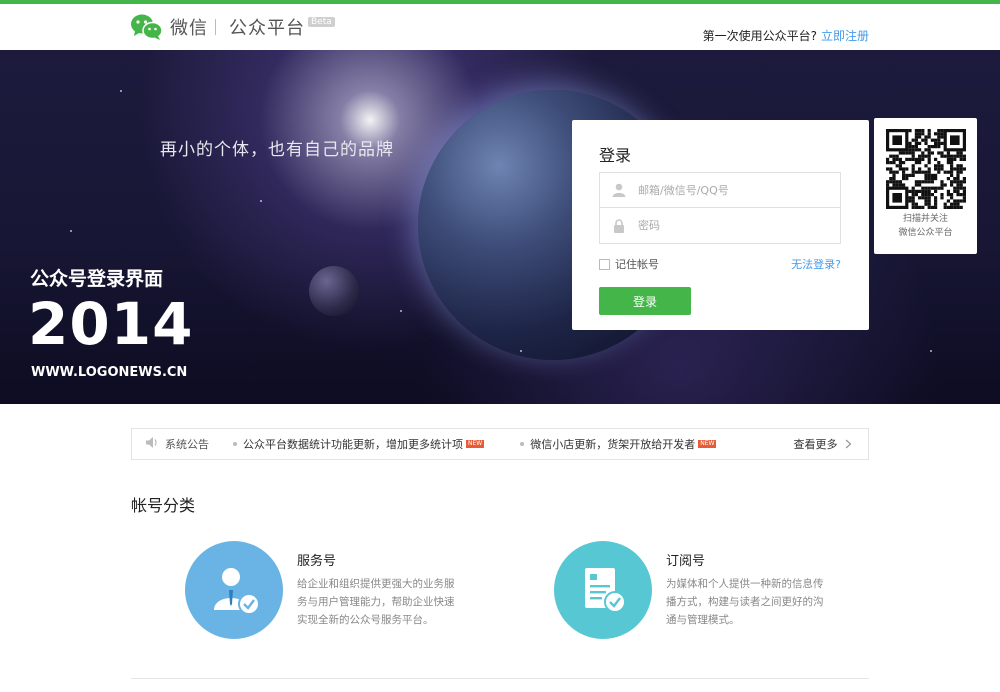  Describe the element at coordinates (619, 190) in the screenshot. I see `user-icon` at that location.